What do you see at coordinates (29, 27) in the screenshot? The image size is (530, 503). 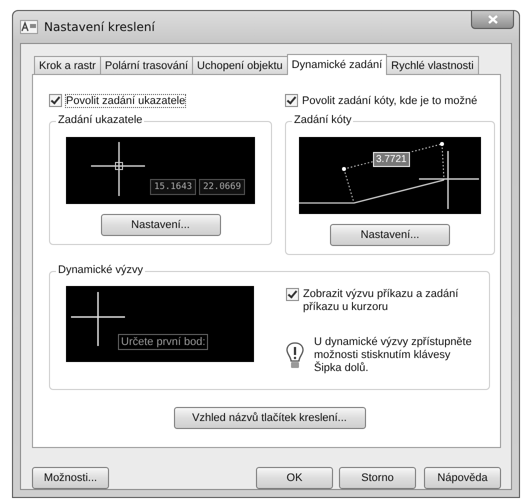 I see `app-icon` at bounding box center [29, 27].